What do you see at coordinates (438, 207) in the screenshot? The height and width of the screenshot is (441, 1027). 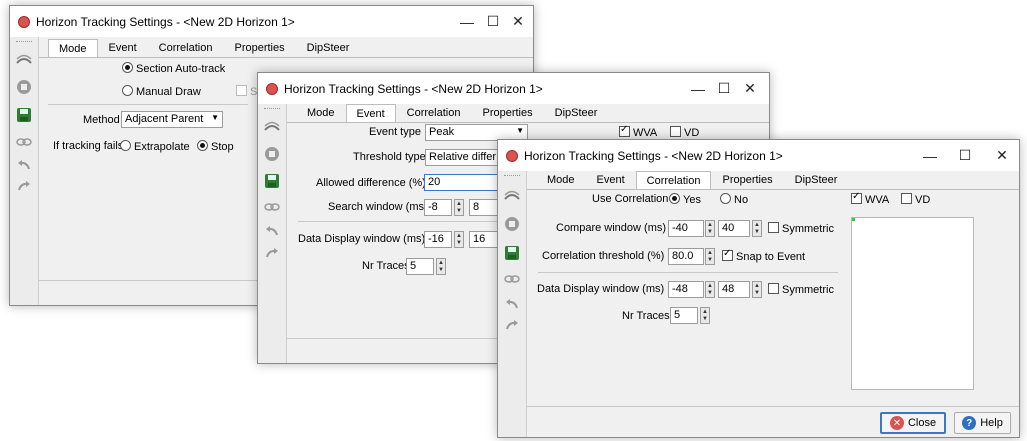 I see `search-window-from-input: -8` at bounding box center [438, 207].